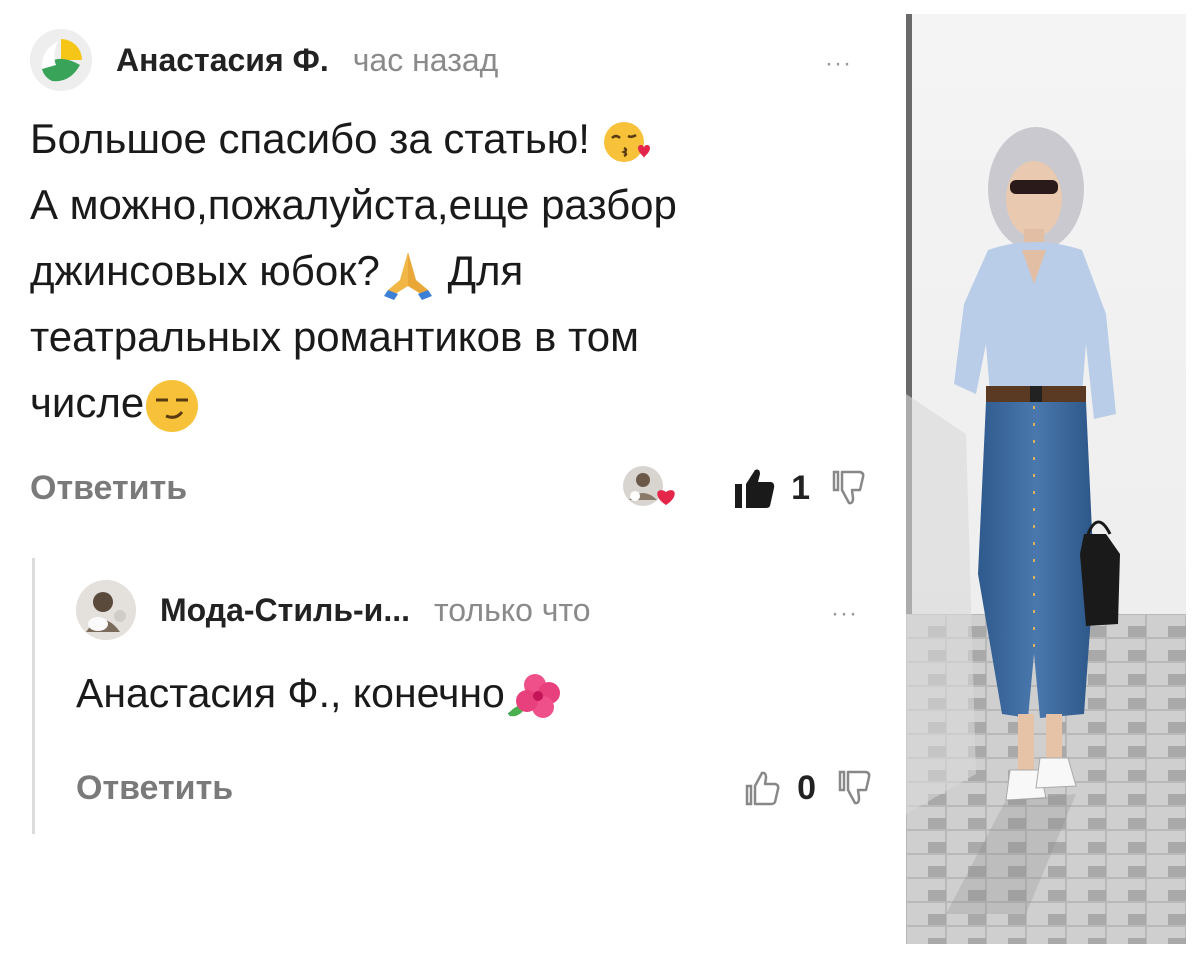  I want to click on smirk-emoji-icon, so click(172, 405).